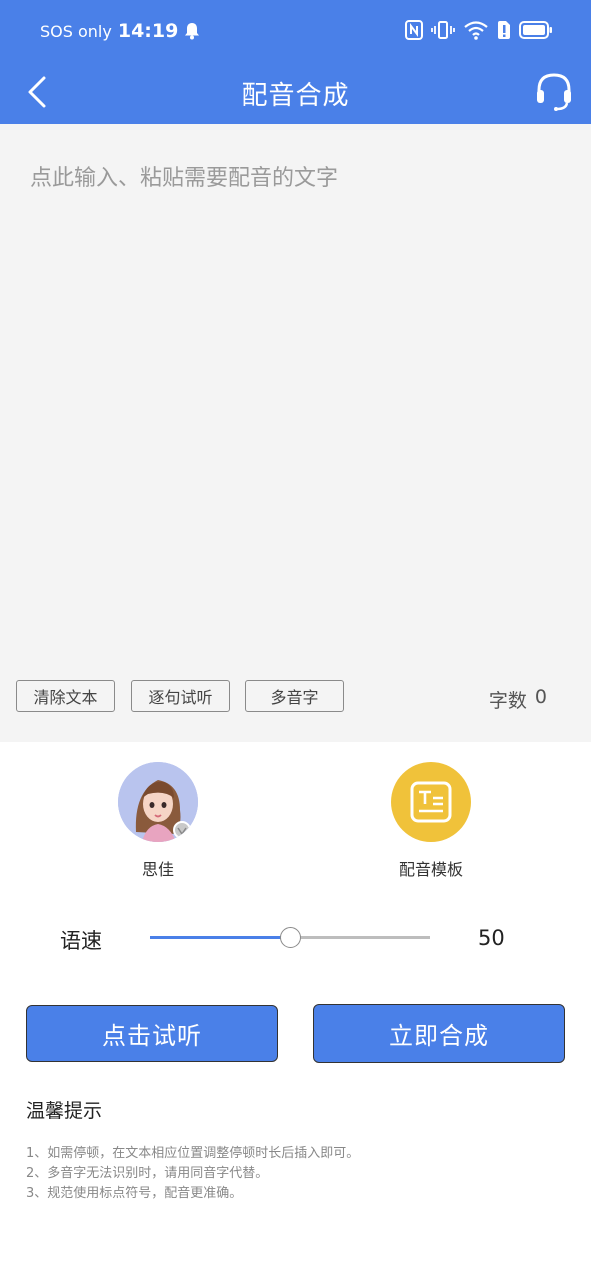  What do you see at coordinates (430, 869) in the screenshot?
I see `template-label: 配音模板` at bounding box center [430, 869].